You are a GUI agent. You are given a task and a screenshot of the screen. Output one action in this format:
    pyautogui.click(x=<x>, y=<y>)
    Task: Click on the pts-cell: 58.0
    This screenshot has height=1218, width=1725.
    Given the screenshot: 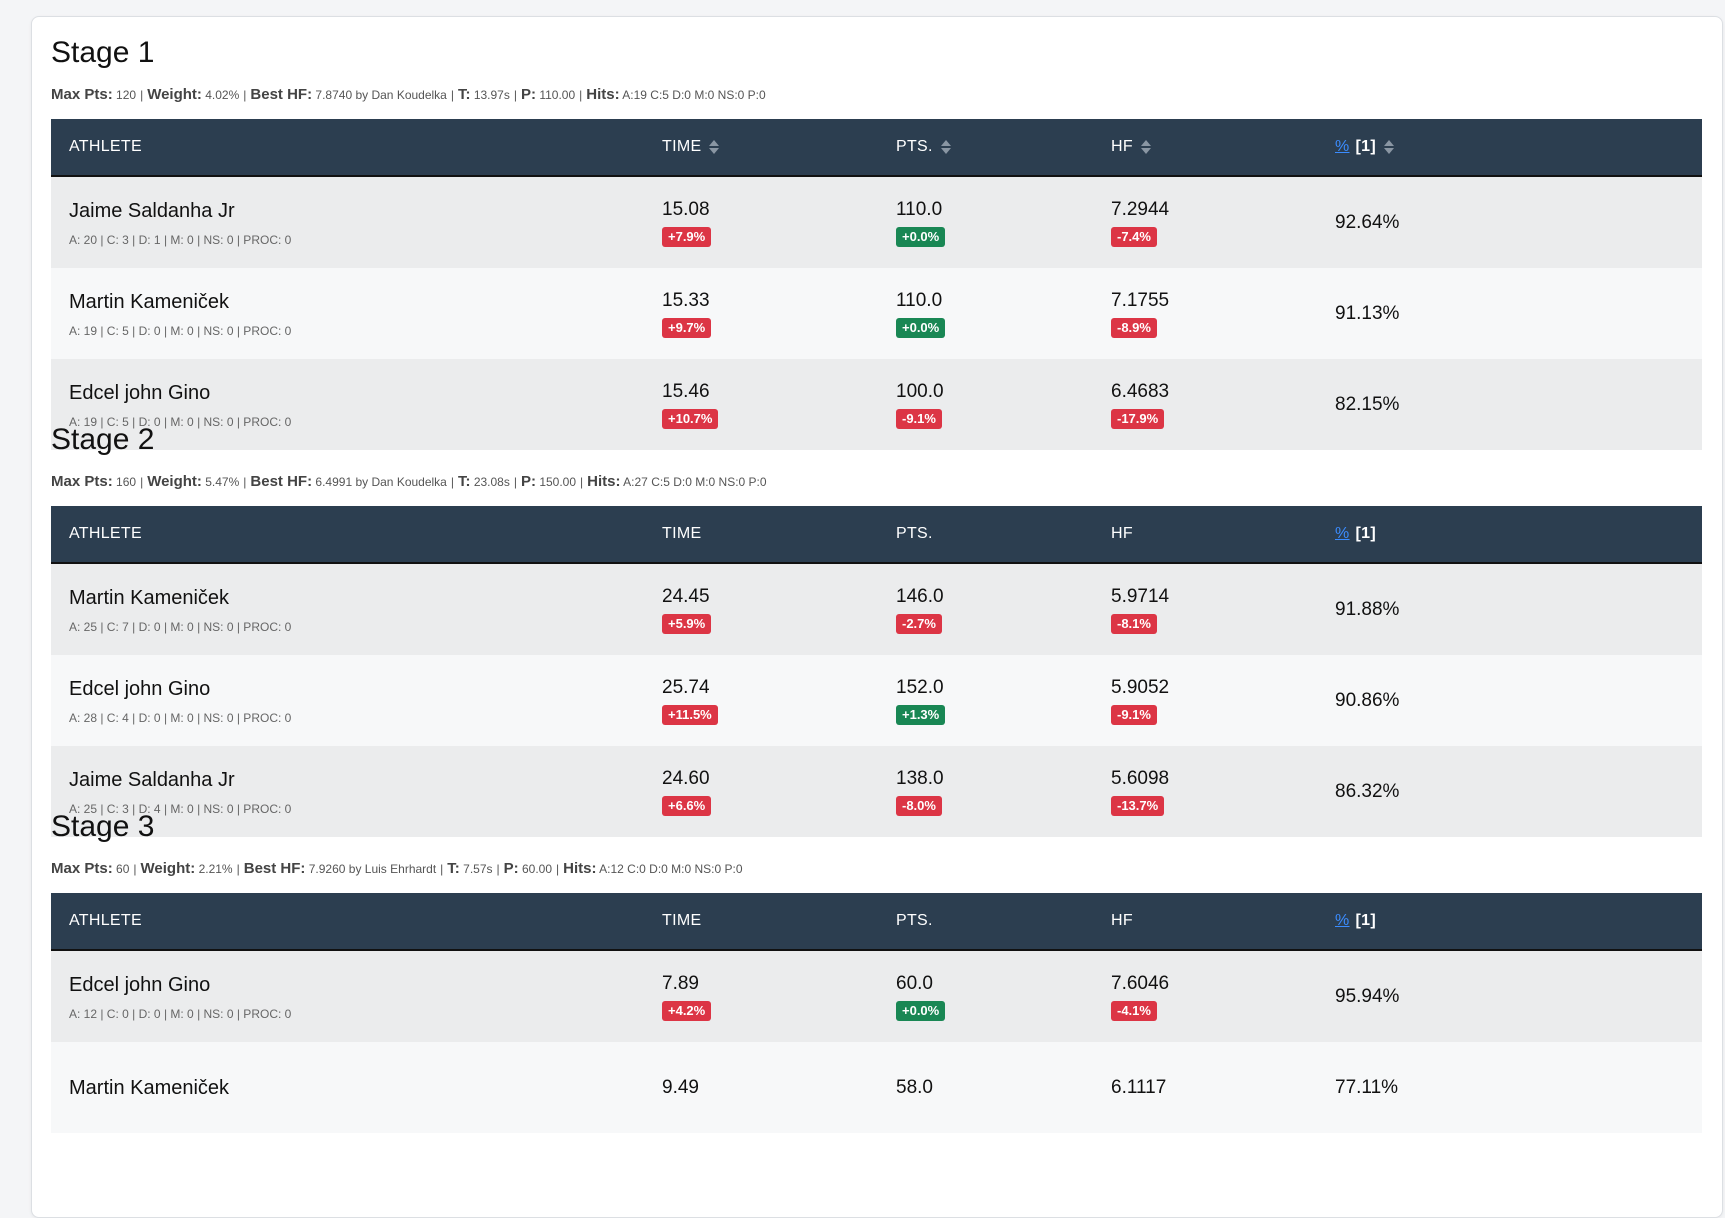 What is the action you would take?
    pyautogui.click(x=985, y=1087)
    